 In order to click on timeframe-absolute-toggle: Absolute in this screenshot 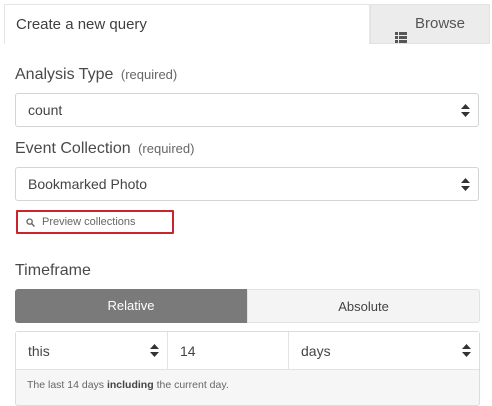, I will do `click(363, 306)`.